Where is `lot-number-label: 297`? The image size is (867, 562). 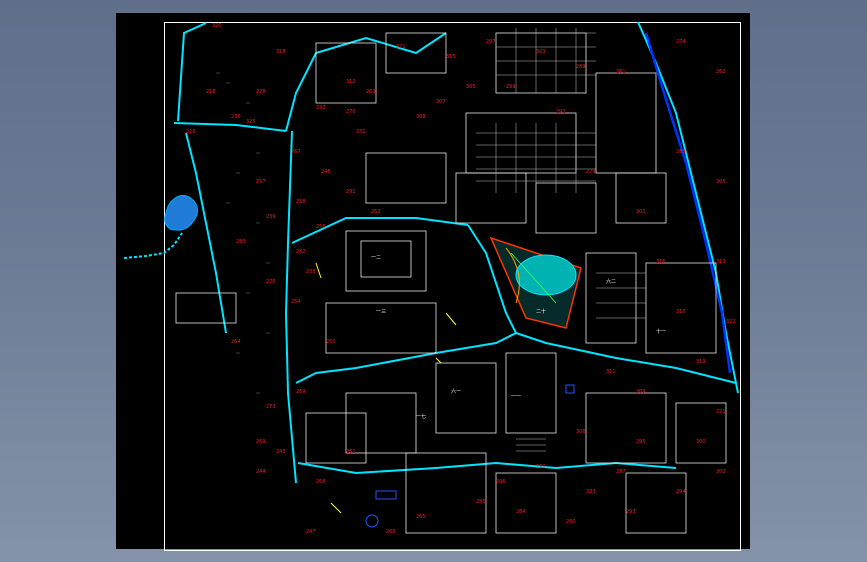 lot-number-label: 297 is located at coordinates (491, 42).